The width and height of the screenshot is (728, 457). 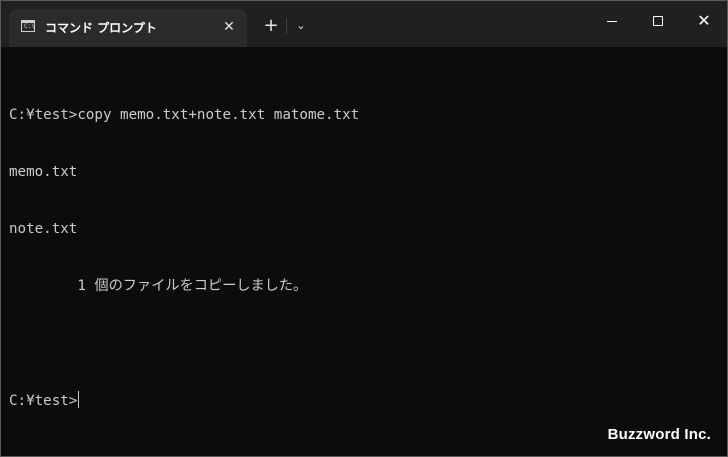 I want to click on maximize-icon, so click(x=658, y=21).